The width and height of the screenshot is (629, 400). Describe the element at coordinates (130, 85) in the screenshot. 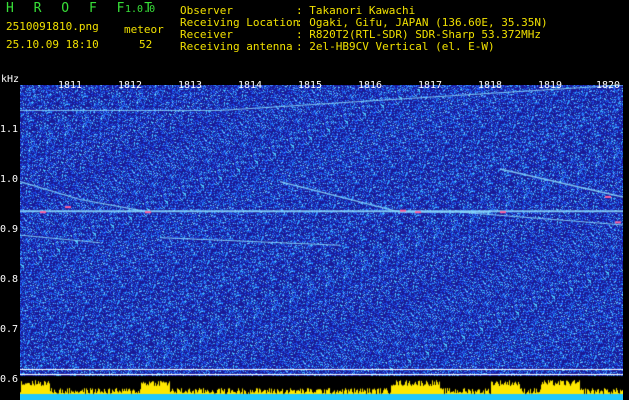

I see `time-tick-label: 1812` at that location.